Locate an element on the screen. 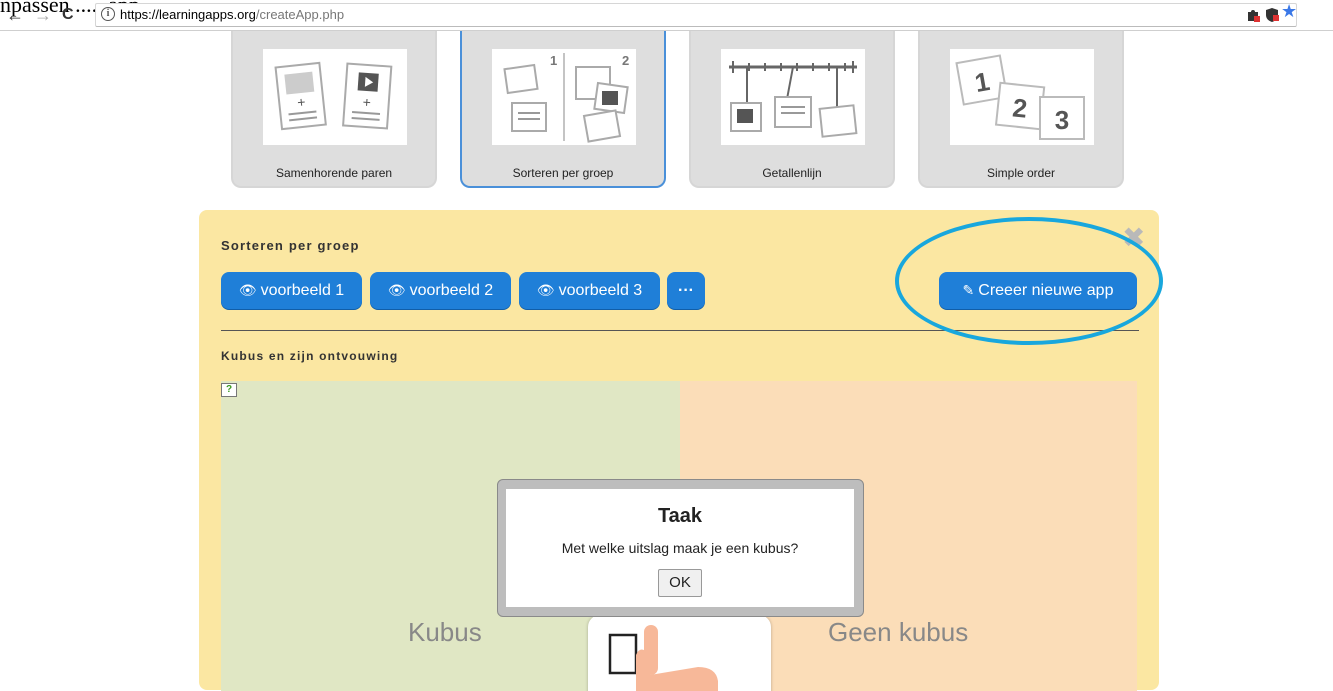 Image resolution: width=1333 pixels, height=691 pixels. address-bar: i https://learningapps.org/createApp.php is located at coordinates (696, 15).